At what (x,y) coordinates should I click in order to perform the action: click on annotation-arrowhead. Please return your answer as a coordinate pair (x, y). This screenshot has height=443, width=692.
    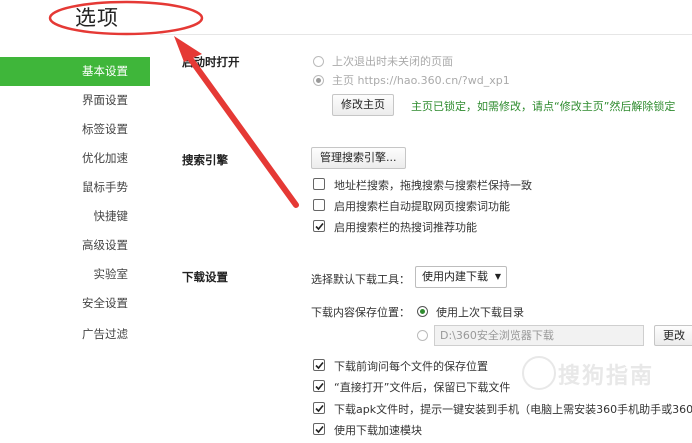
    Looking at the image, I should click on (188, 49).